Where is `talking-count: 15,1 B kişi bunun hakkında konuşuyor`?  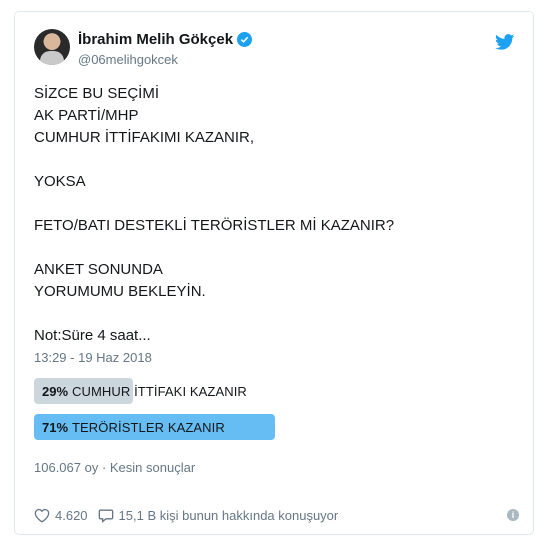 talking-count: 15,1 B kişi bunun hakkında konuşuyor is located at coordinates (228, 515).